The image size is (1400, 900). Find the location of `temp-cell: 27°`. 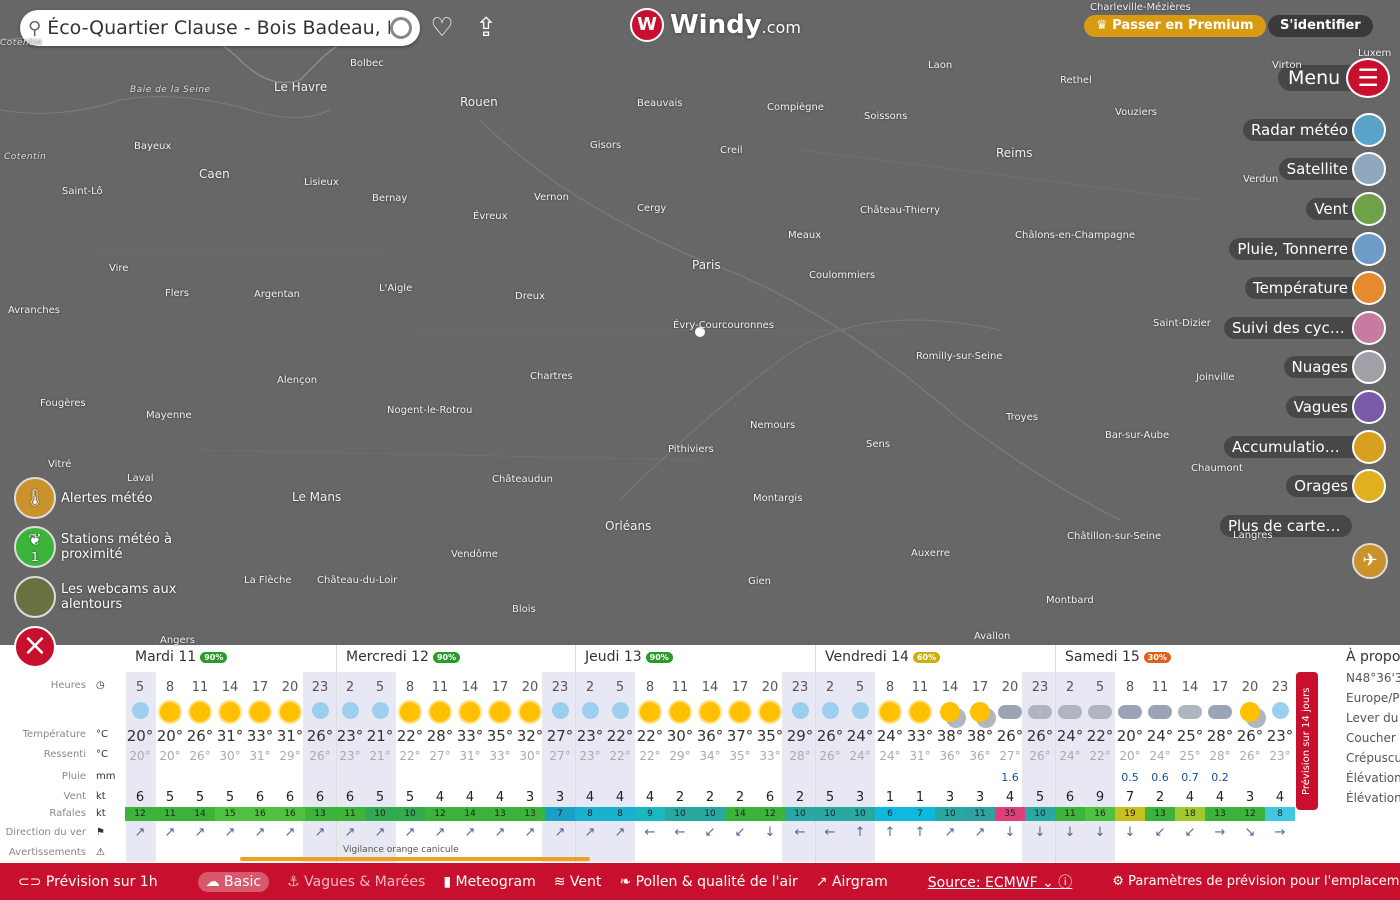

temp-cell: 27° is located at coordinates (560, 736).